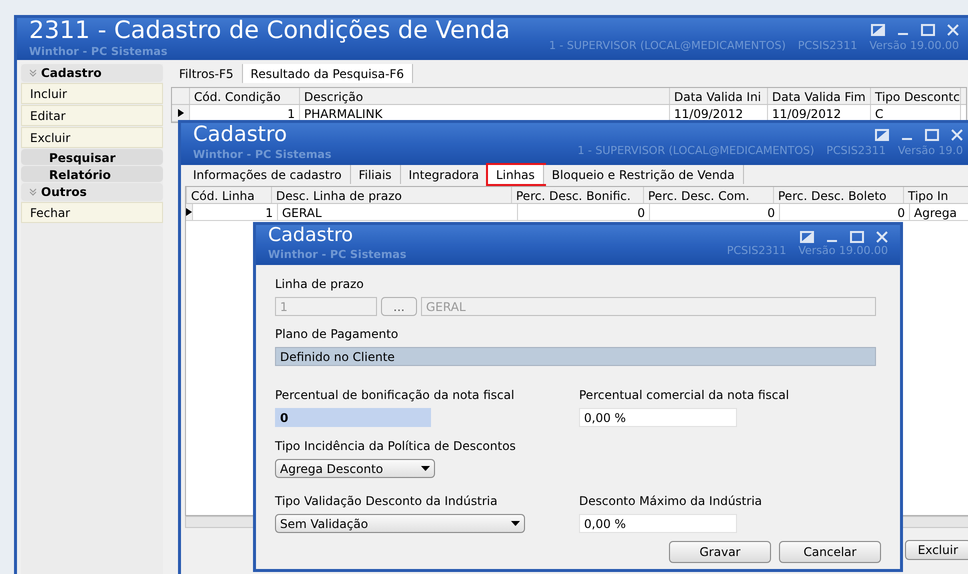 The image size is (968, 574). What do you see at coordinates (400, 523) in the screenshot?
I see `dropdown: Sem Validação` at bounding box center [400, 523].